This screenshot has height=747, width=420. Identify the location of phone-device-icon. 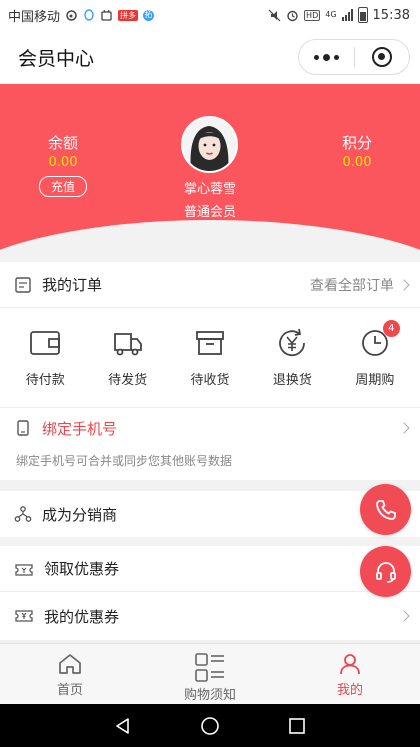
(23, 428).